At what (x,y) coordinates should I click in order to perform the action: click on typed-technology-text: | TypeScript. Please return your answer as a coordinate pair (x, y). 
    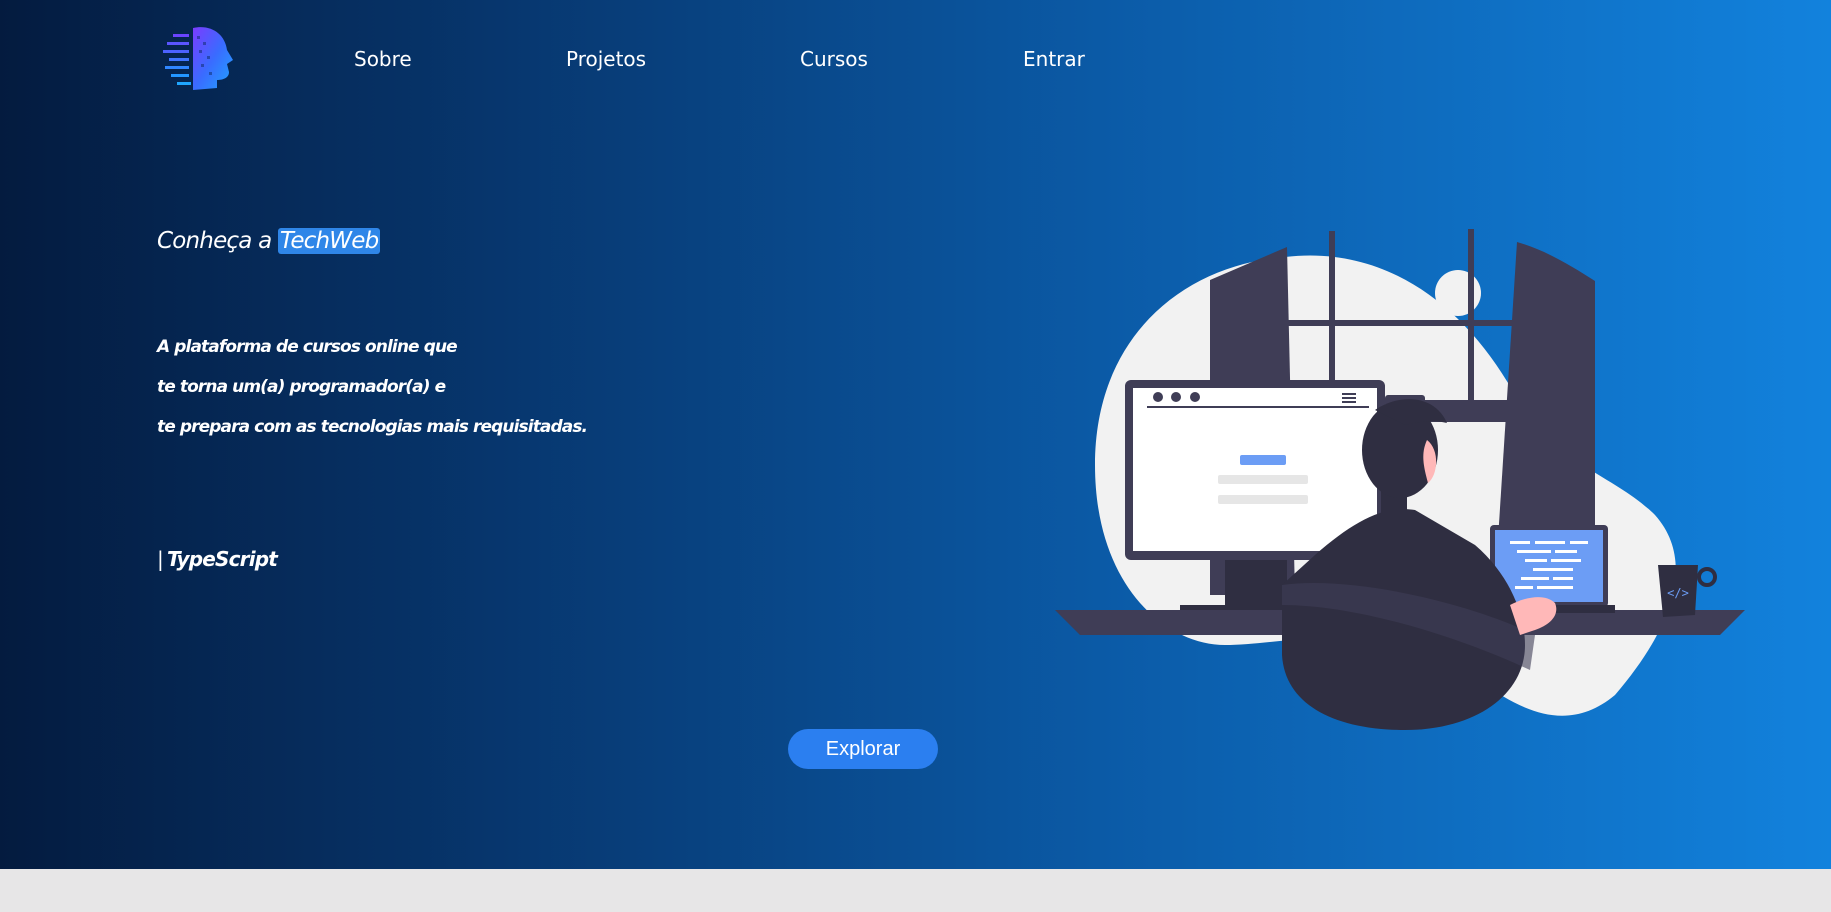
    Looking at the image, I should click on (217, 559).